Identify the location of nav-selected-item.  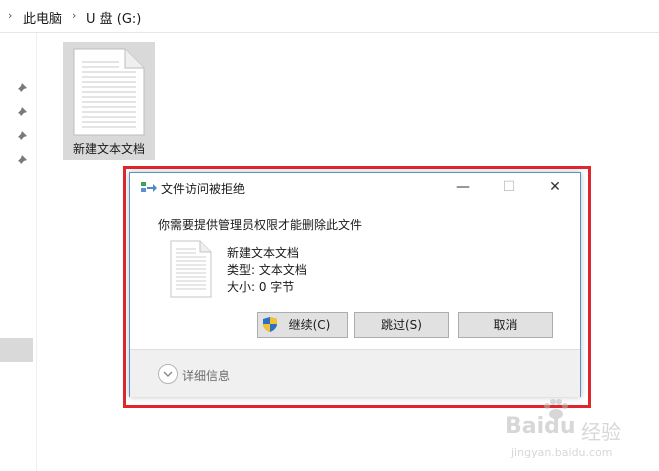
(16, 350).